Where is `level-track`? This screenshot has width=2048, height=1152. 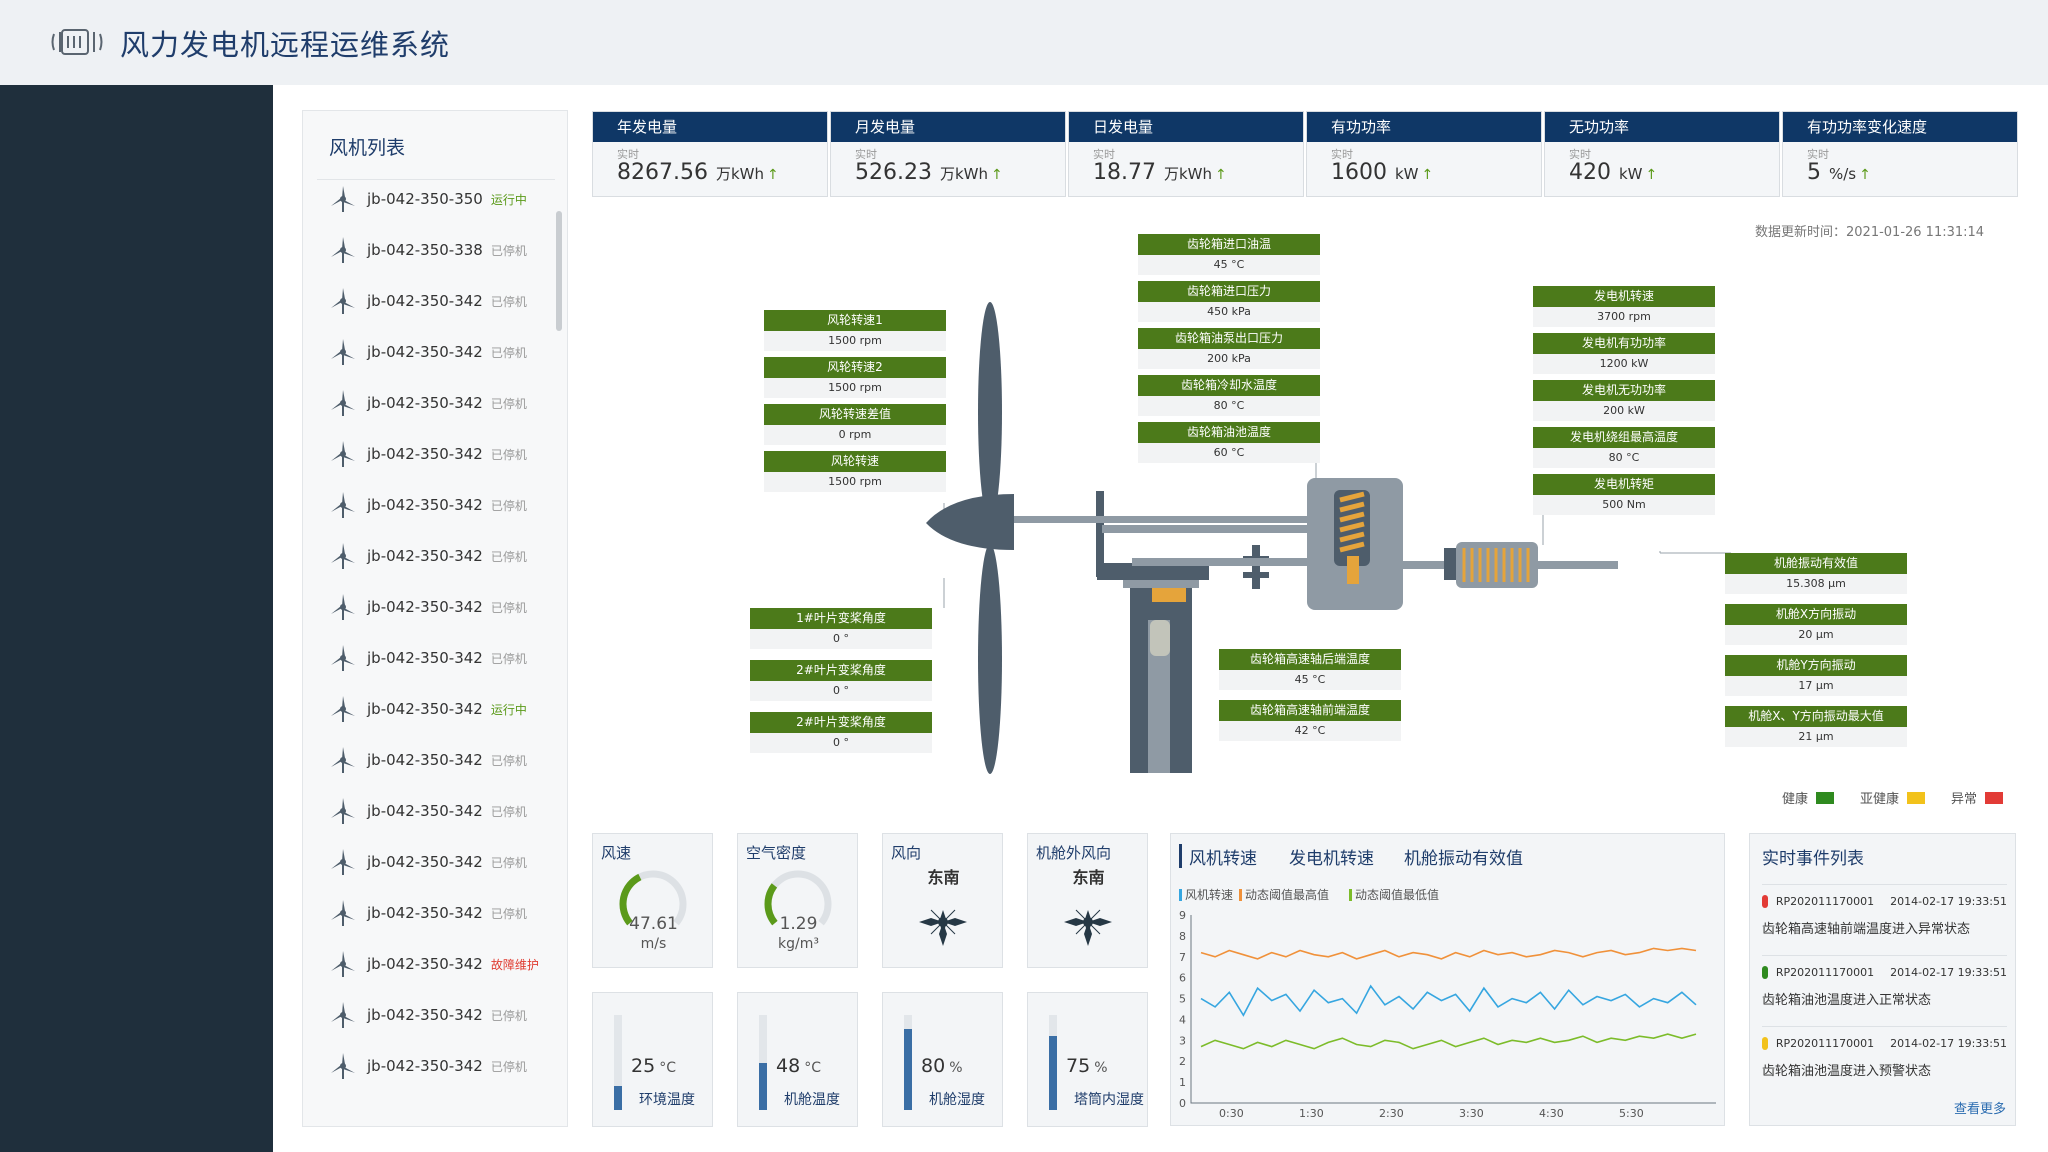
level-track is located at coordinates (618, 1062).